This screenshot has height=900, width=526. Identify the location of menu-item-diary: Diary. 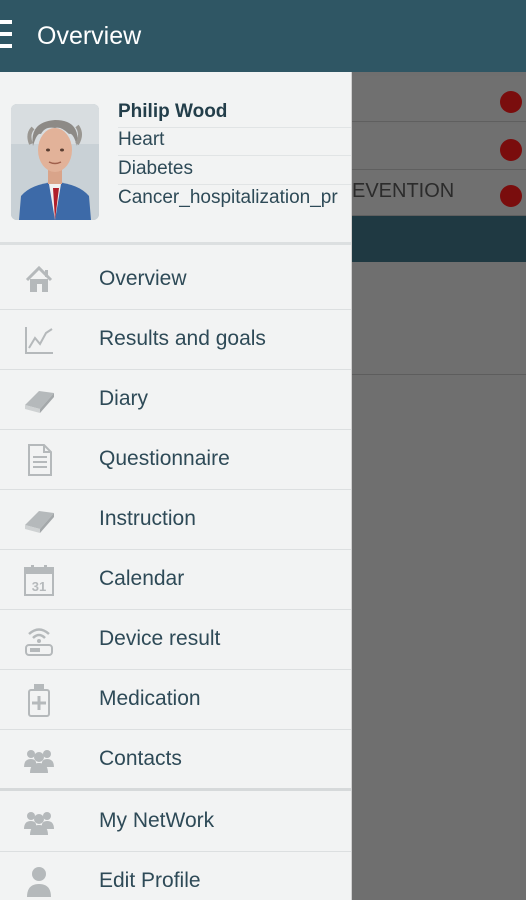
(175, 400).